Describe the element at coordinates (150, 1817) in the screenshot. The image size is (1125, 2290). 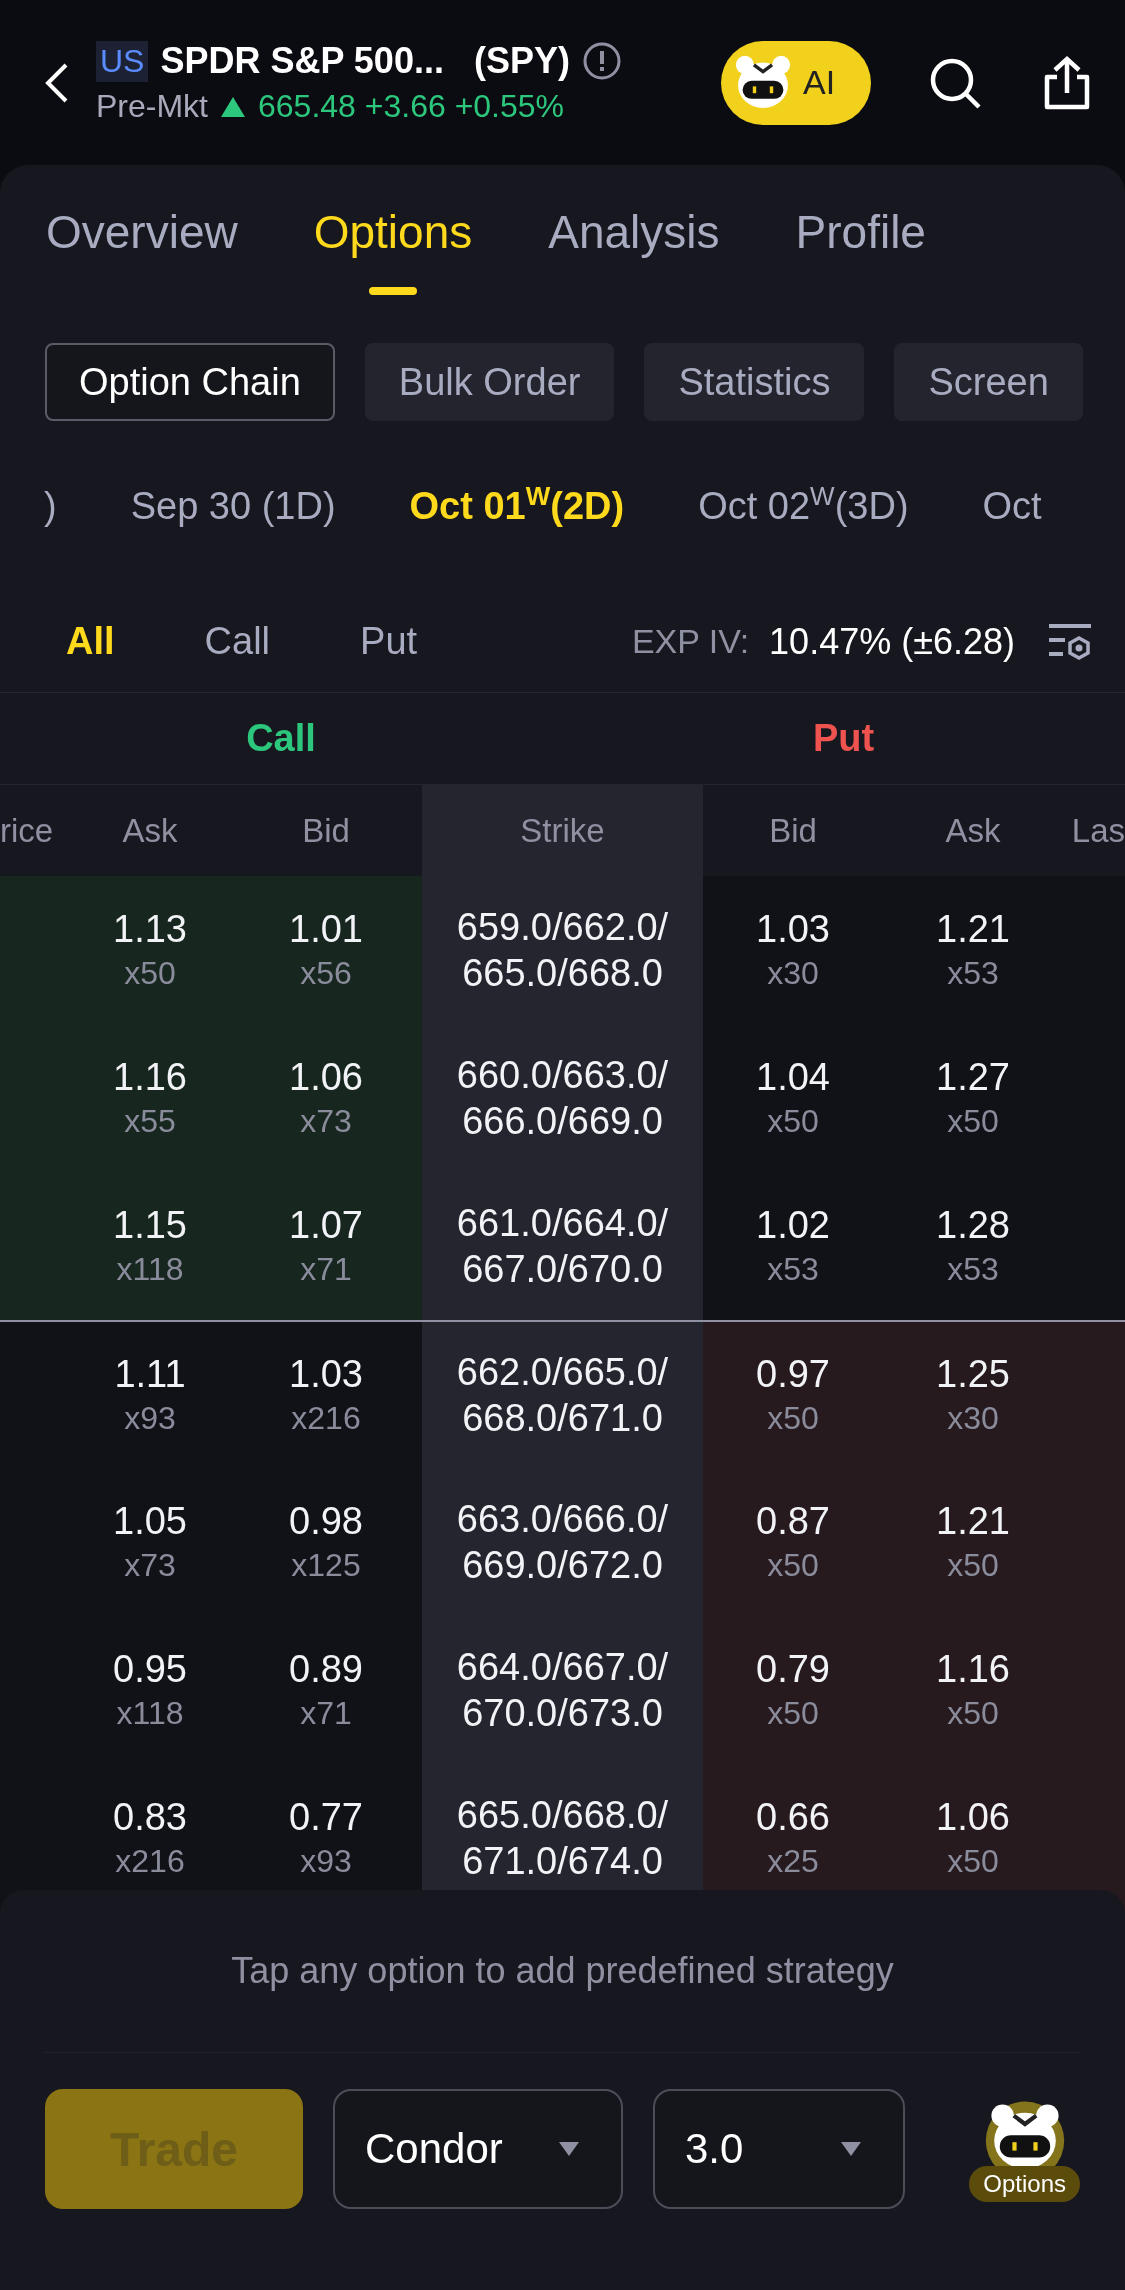
I see `call-ask-price: 0.83` at that location.